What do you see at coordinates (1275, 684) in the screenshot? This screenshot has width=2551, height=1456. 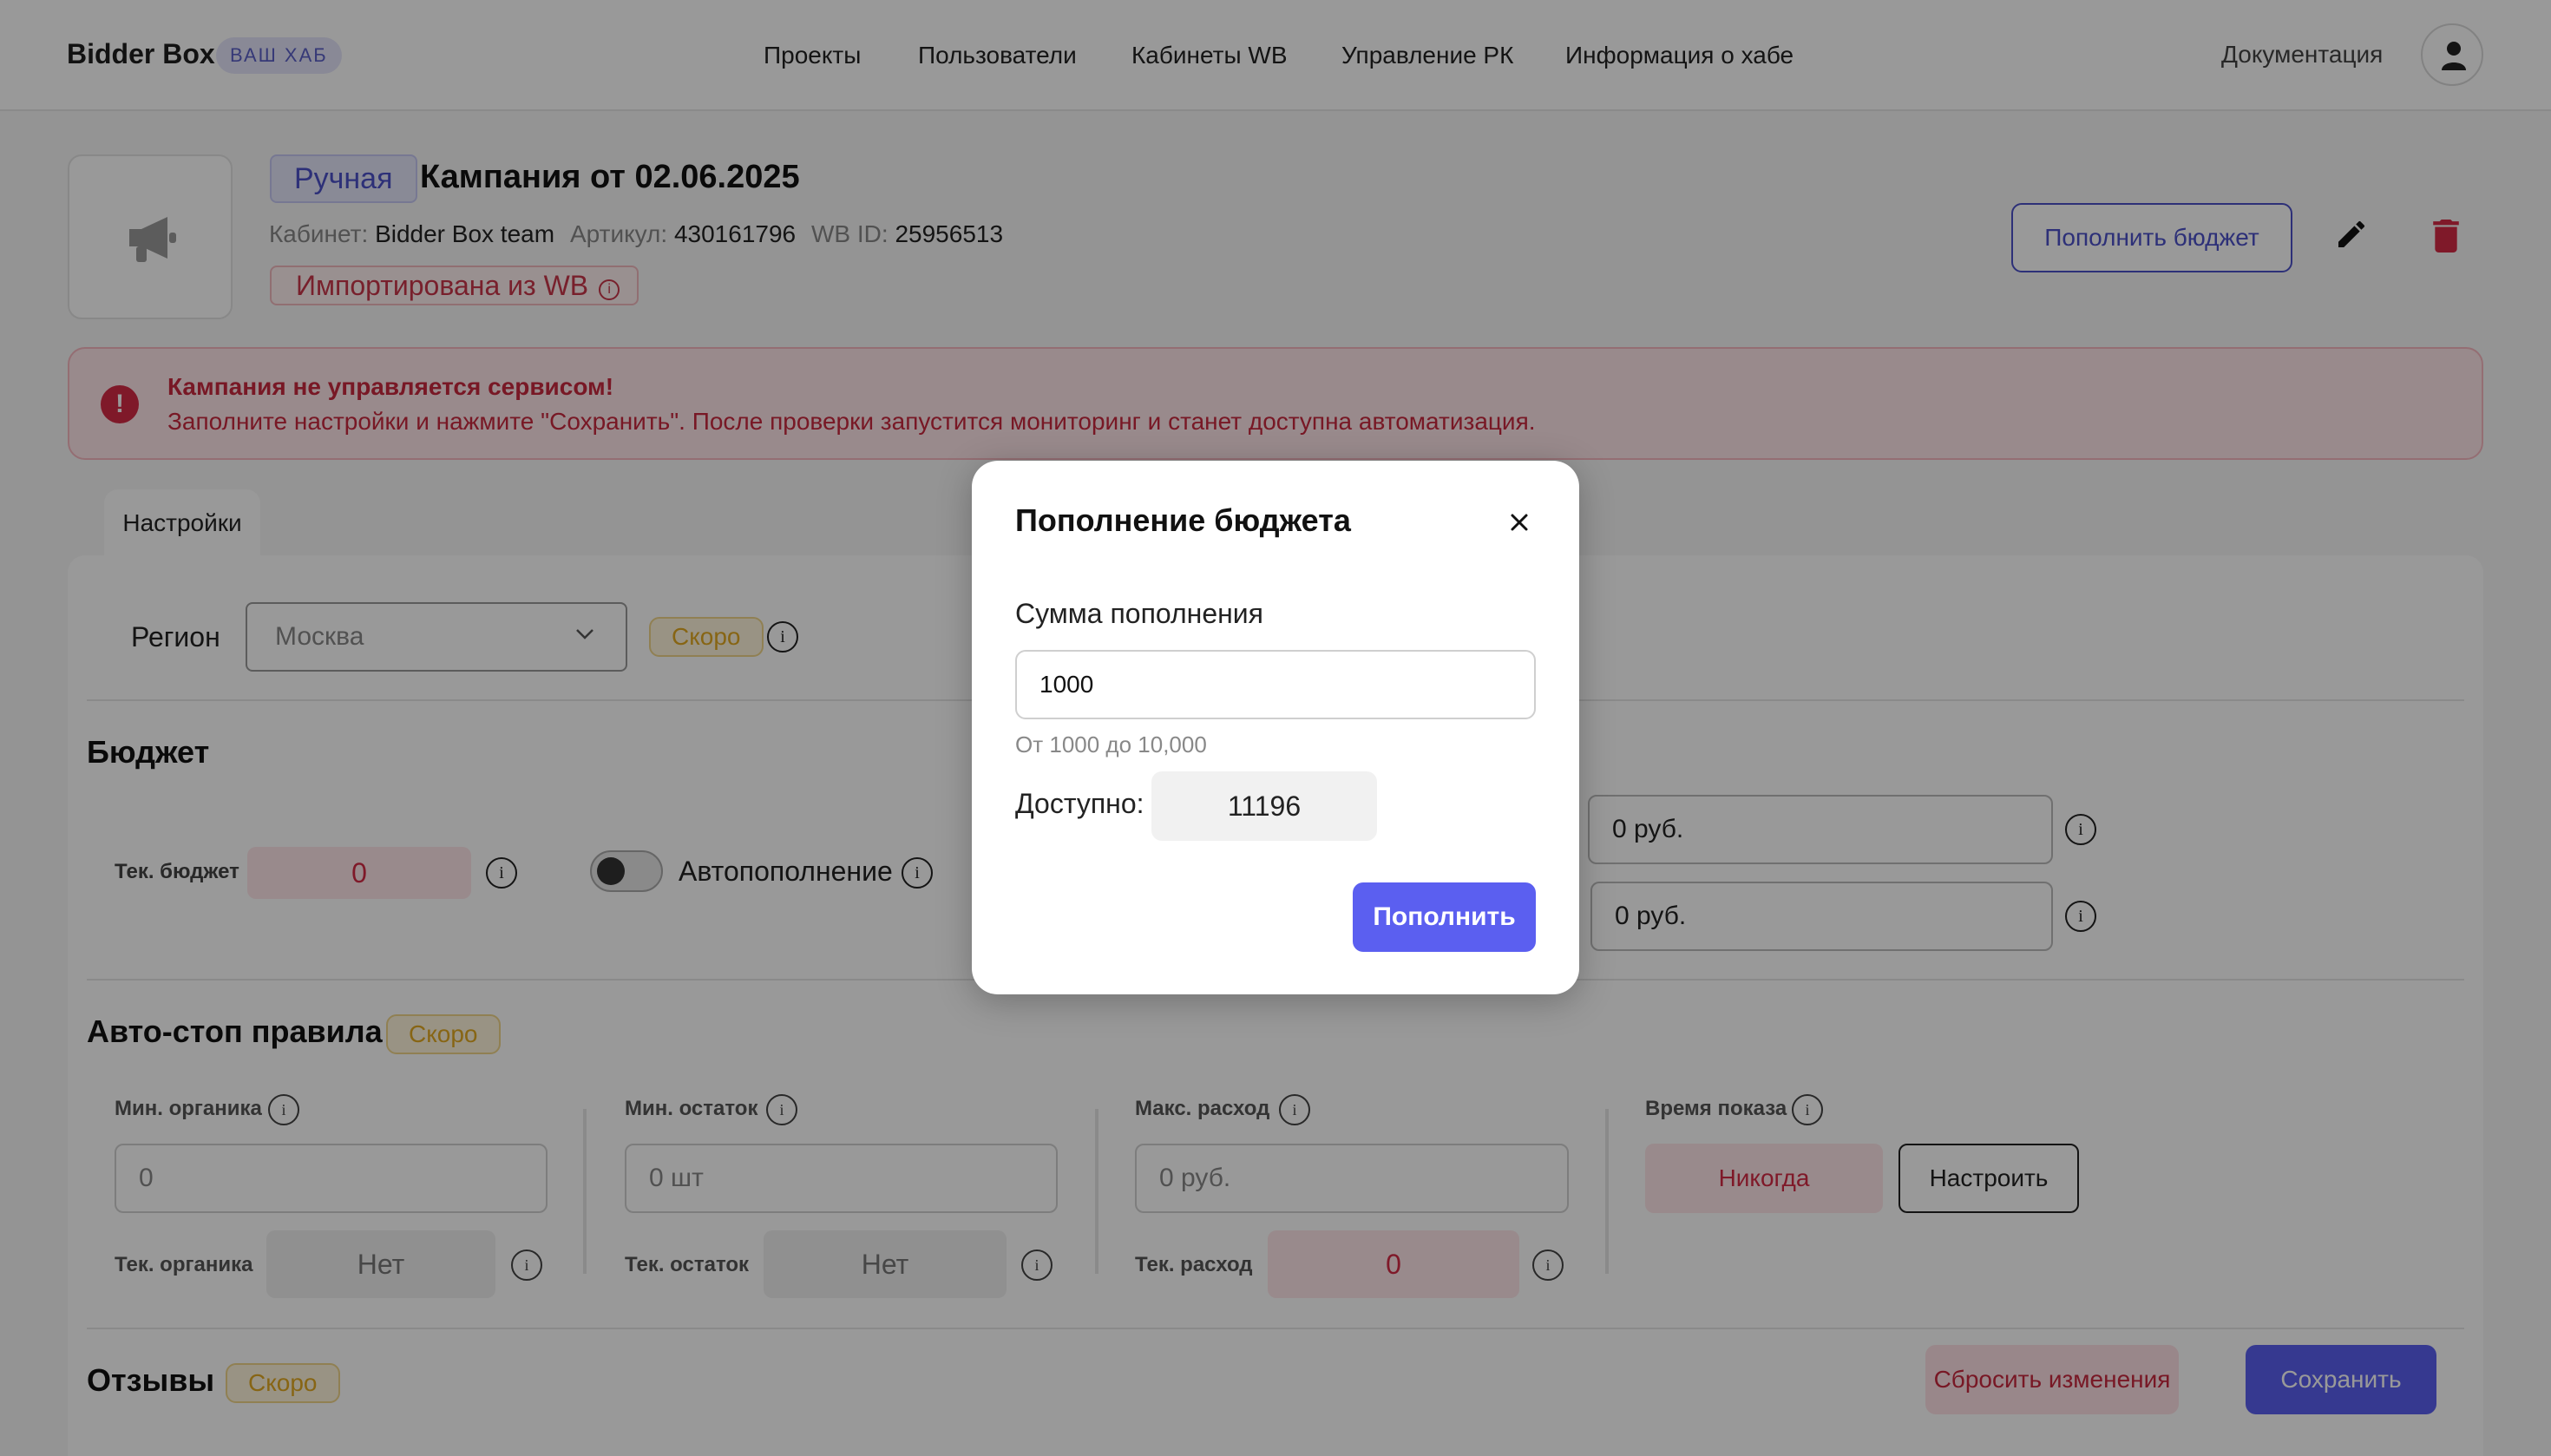 I see `amount-input` at bounding box center [1275, 684].